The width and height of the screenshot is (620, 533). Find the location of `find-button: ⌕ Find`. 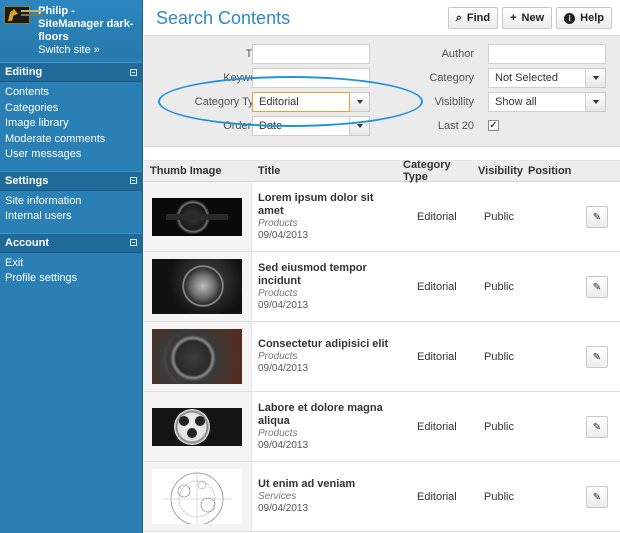

find-button: ⌕ Find is located at coordinates (473, 18).